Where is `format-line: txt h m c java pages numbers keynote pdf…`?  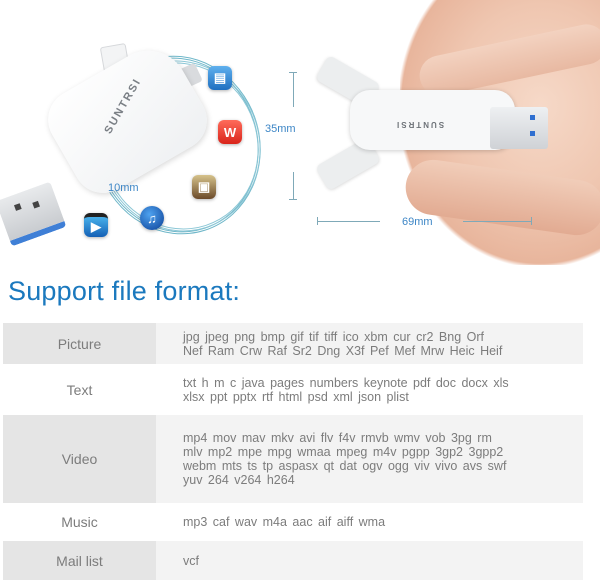
format-line: txt h m c java pages numbers keynote pdf… is located at coordinates (346, 382).